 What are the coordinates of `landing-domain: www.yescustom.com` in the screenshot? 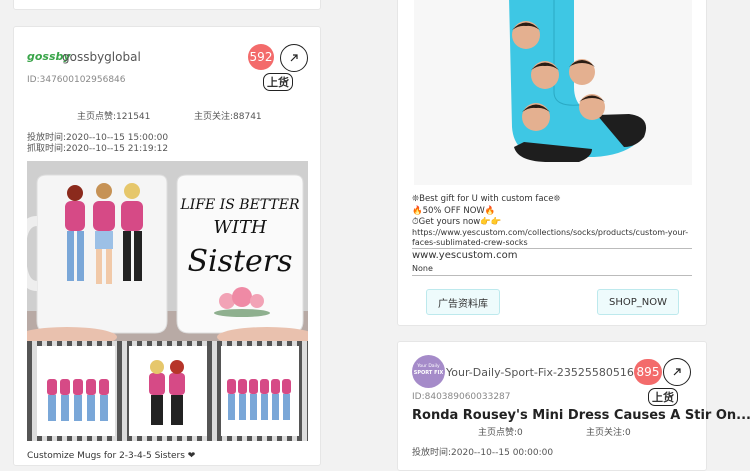 It's located at (465, 255).